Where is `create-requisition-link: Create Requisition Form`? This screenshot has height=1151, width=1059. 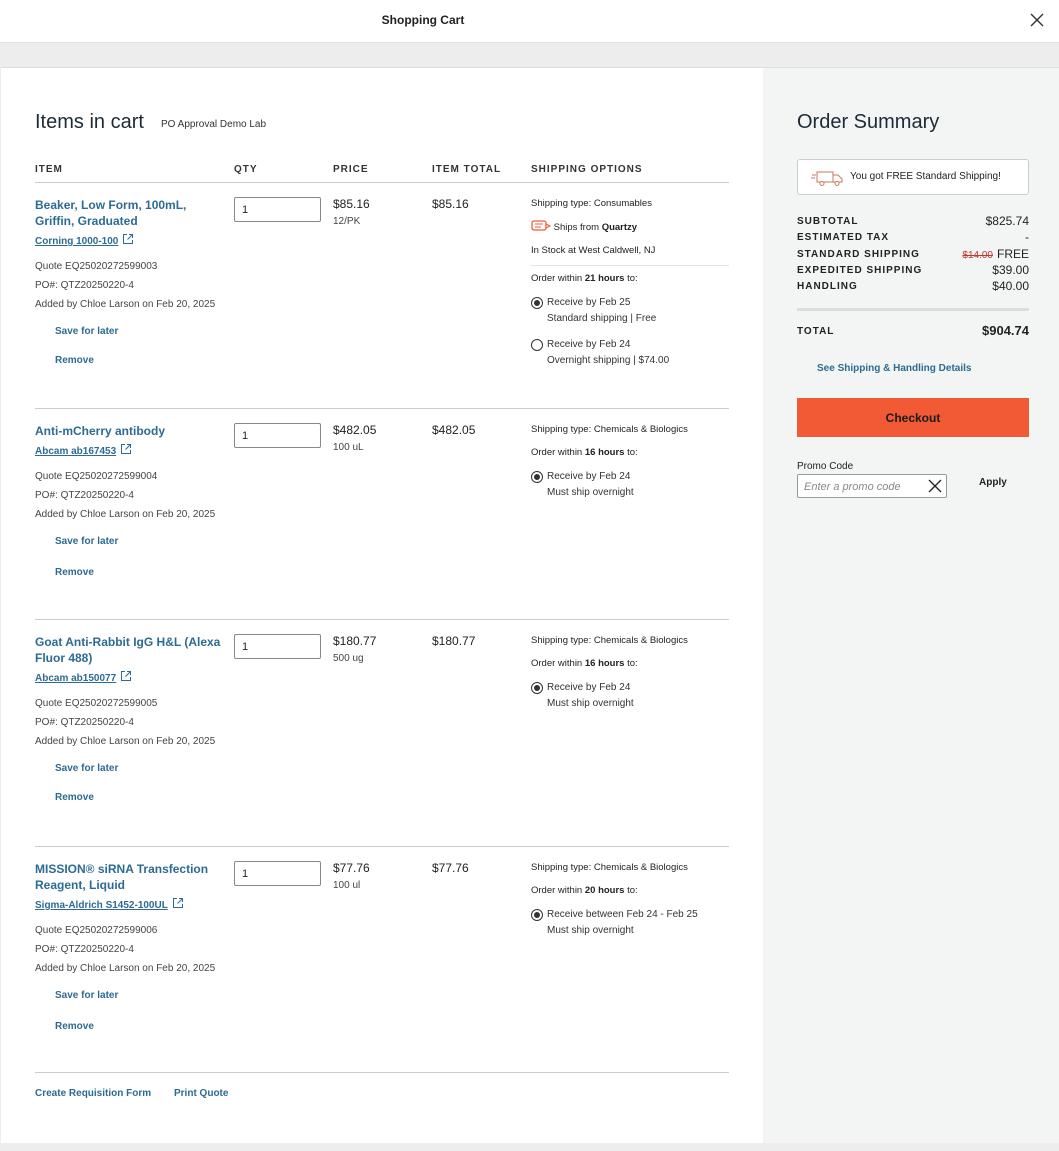 create-requisition-link: Create Requisition Form is located at coordinates (93, 1093).